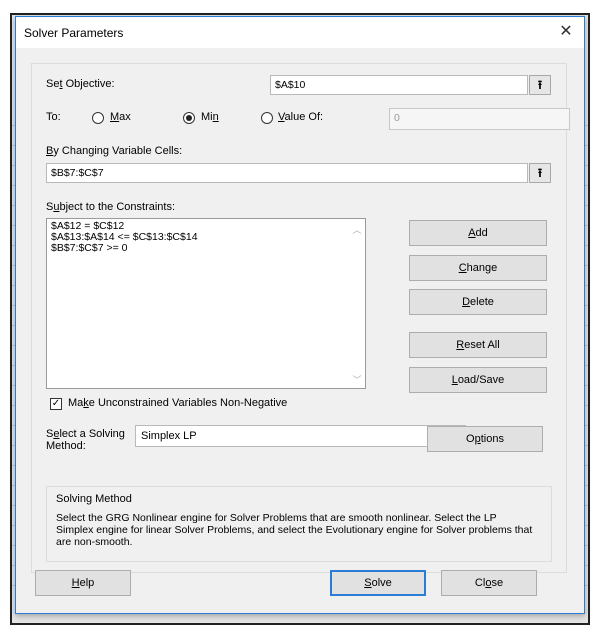 The image size is (601, 642). I want to click on dialog-title: Solver Parameters, so click(74, 33).